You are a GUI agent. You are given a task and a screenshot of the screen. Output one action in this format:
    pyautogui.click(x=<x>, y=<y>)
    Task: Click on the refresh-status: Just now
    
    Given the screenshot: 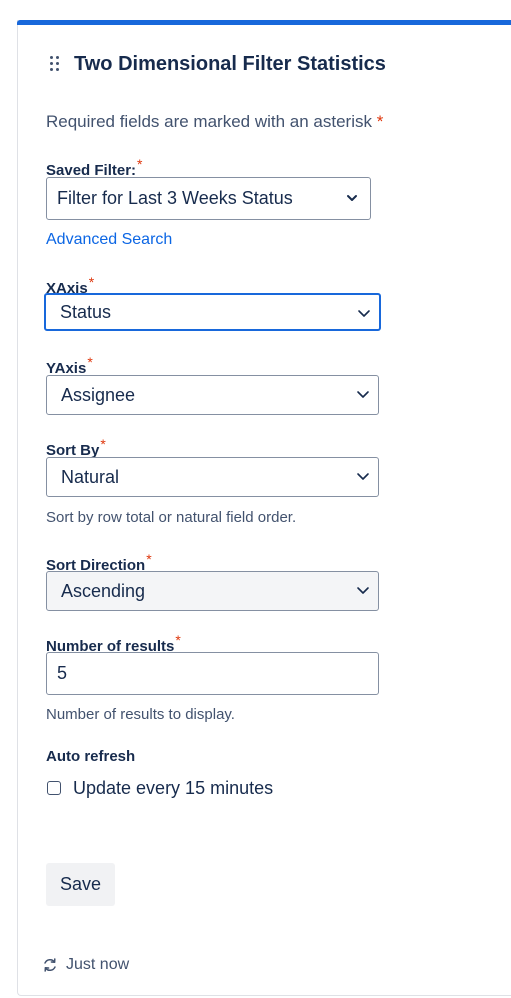 What is the action you would take?
    pyautogui.click(x=98, y=964)
    